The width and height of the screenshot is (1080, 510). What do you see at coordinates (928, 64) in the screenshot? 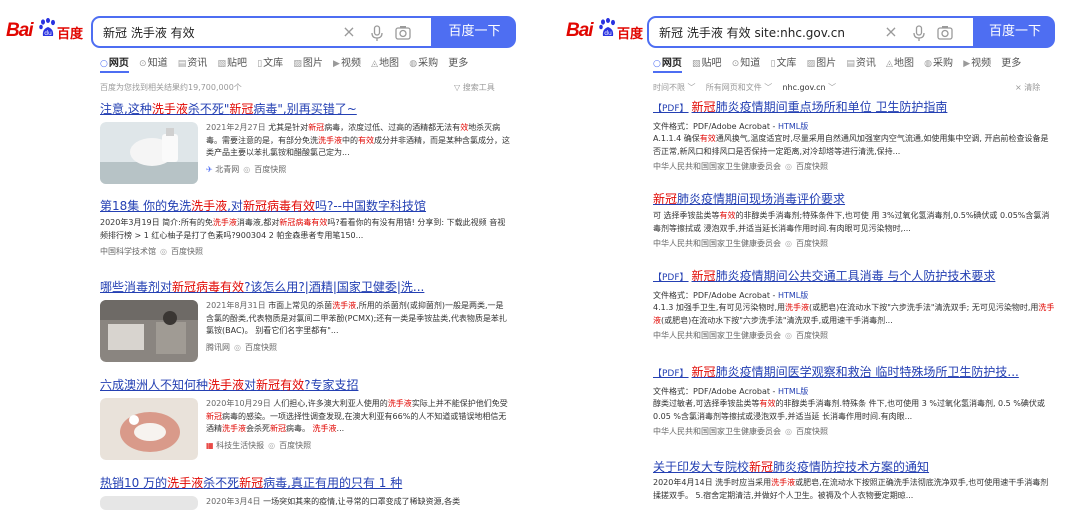
I see `purchase-icon: ◍` at bounding box center [928, 64].